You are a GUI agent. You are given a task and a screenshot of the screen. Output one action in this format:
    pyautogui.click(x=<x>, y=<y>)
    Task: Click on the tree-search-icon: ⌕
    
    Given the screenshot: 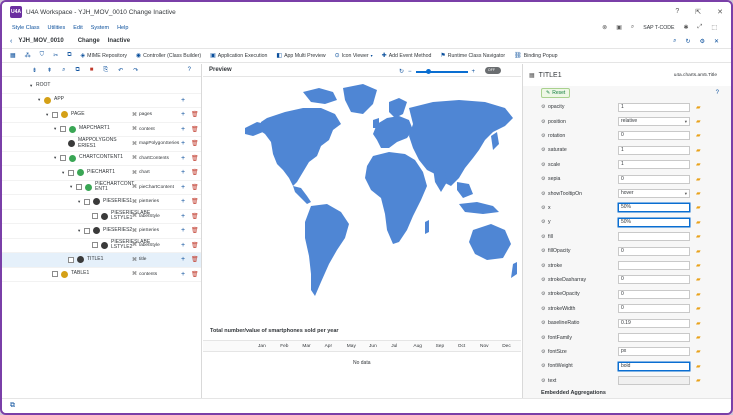 What is the action you would take?
    pyautogui.click(x=63, y=70)
    